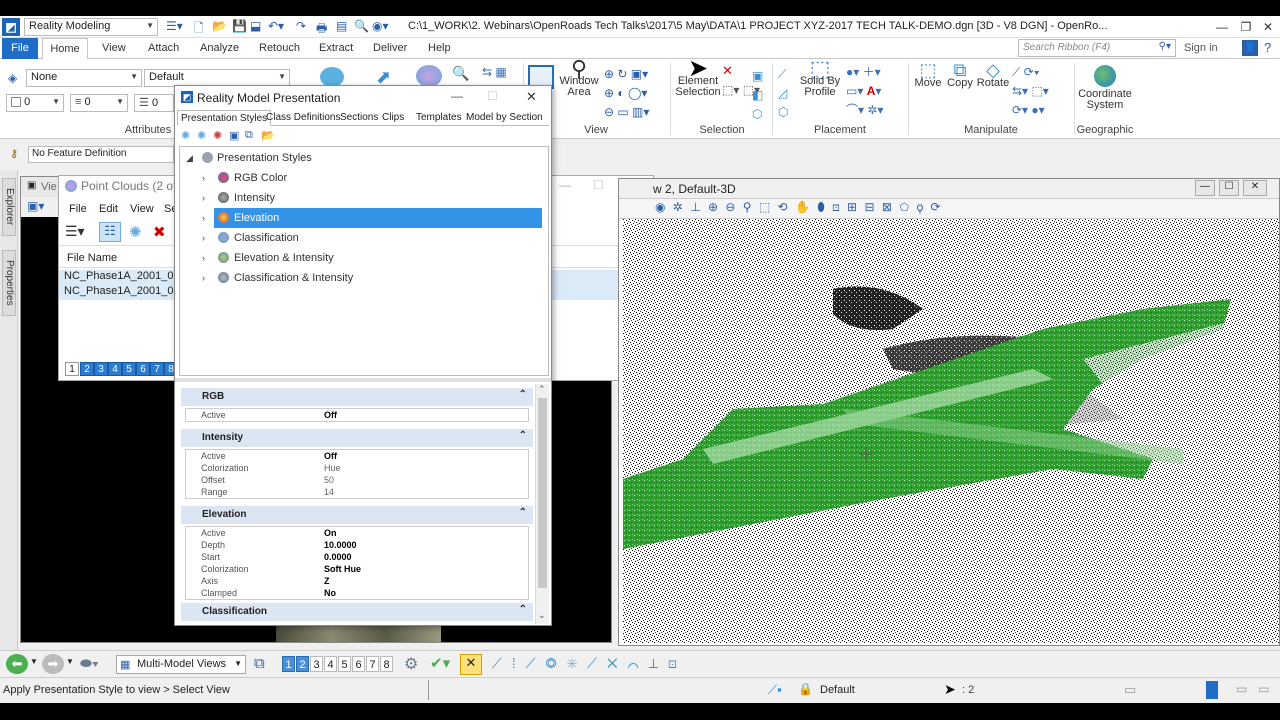 This screenshot has height=720, width=1280. What do you see at coordinates (101, 369) in the screenshot?
I see `page-3: 3` at bounding box center [101, 369].